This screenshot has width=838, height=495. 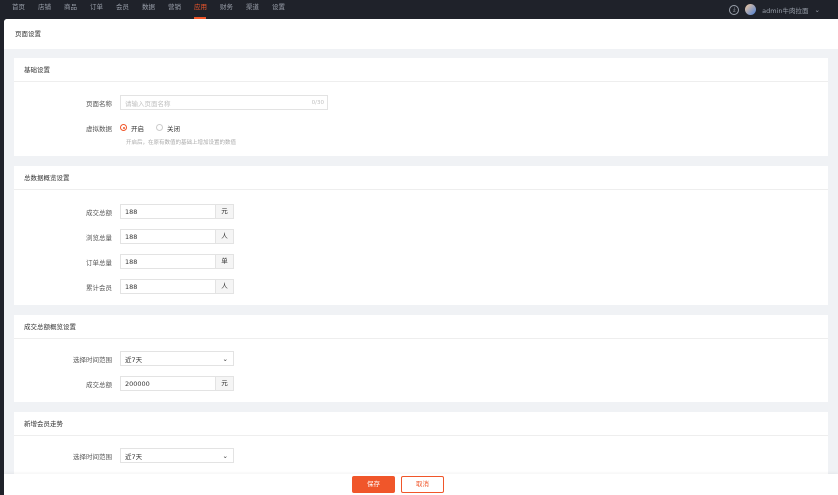 I want to click on nav-goods: 商品, so click(x=77, y=9).